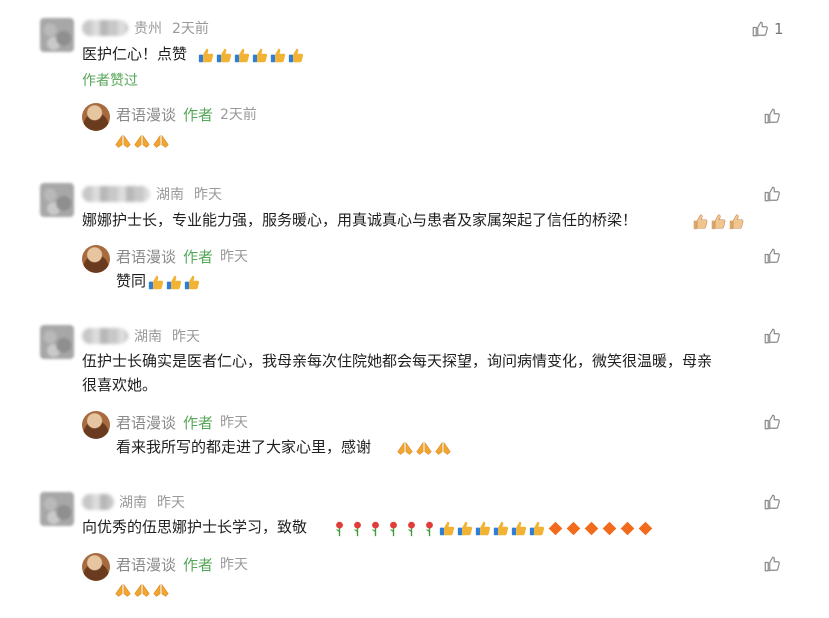  What do you see at coordinates (148, 29) in the screenshot?
I see `comment-location: 贵州` at bounding box center [148, 29].